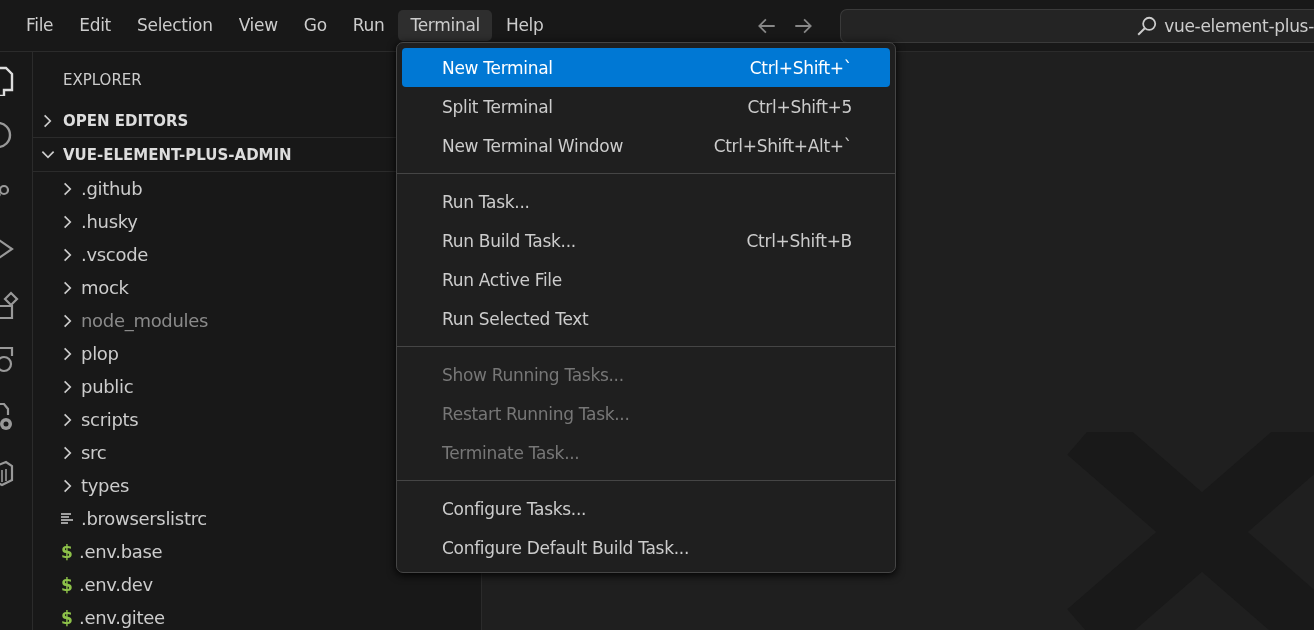  What do you see at coordinates (257, 615) in the screenshot?
I see `tree-item: $ .env.gitee` at bounding box center [257, 615].